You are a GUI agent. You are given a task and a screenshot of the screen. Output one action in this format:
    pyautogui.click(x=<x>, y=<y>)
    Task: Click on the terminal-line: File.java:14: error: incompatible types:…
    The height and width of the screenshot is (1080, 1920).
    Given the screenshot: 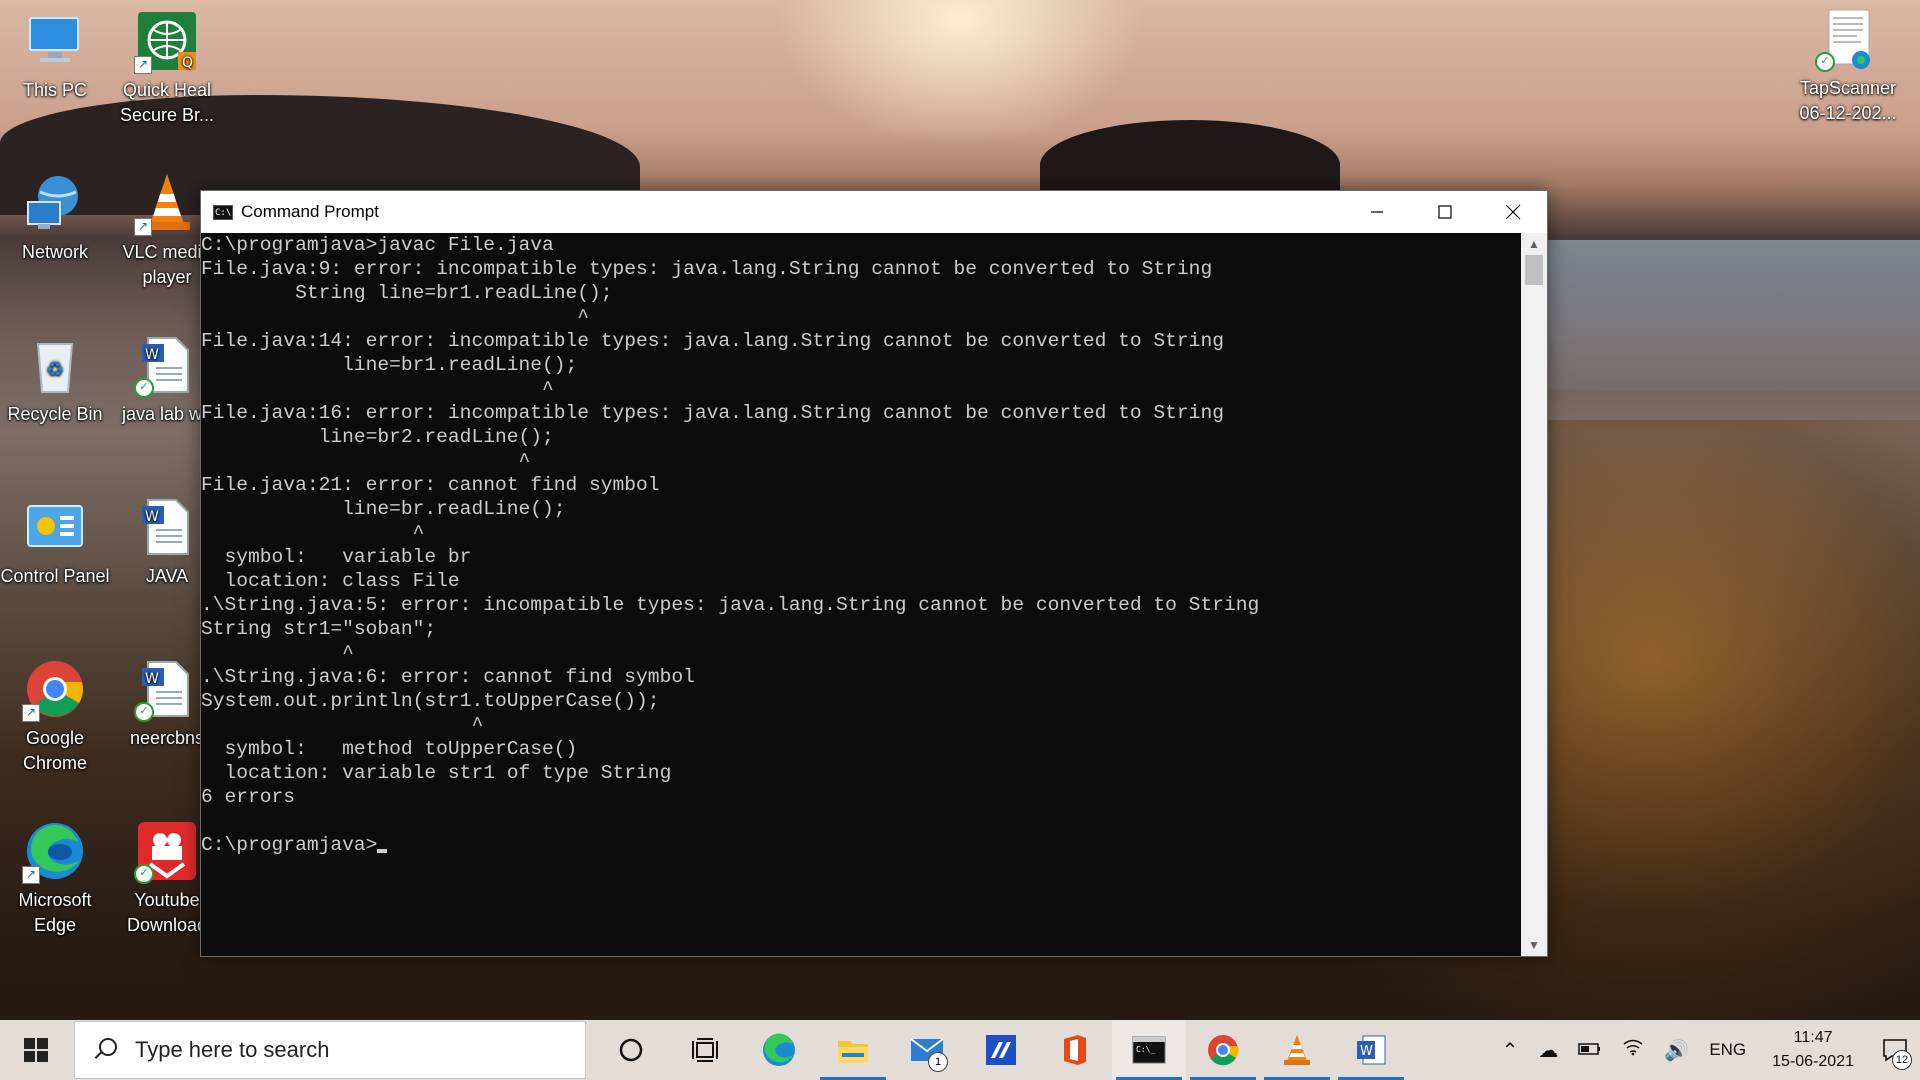 What is the action you would take?
    pyautogui.click(x=712, y=341)
    